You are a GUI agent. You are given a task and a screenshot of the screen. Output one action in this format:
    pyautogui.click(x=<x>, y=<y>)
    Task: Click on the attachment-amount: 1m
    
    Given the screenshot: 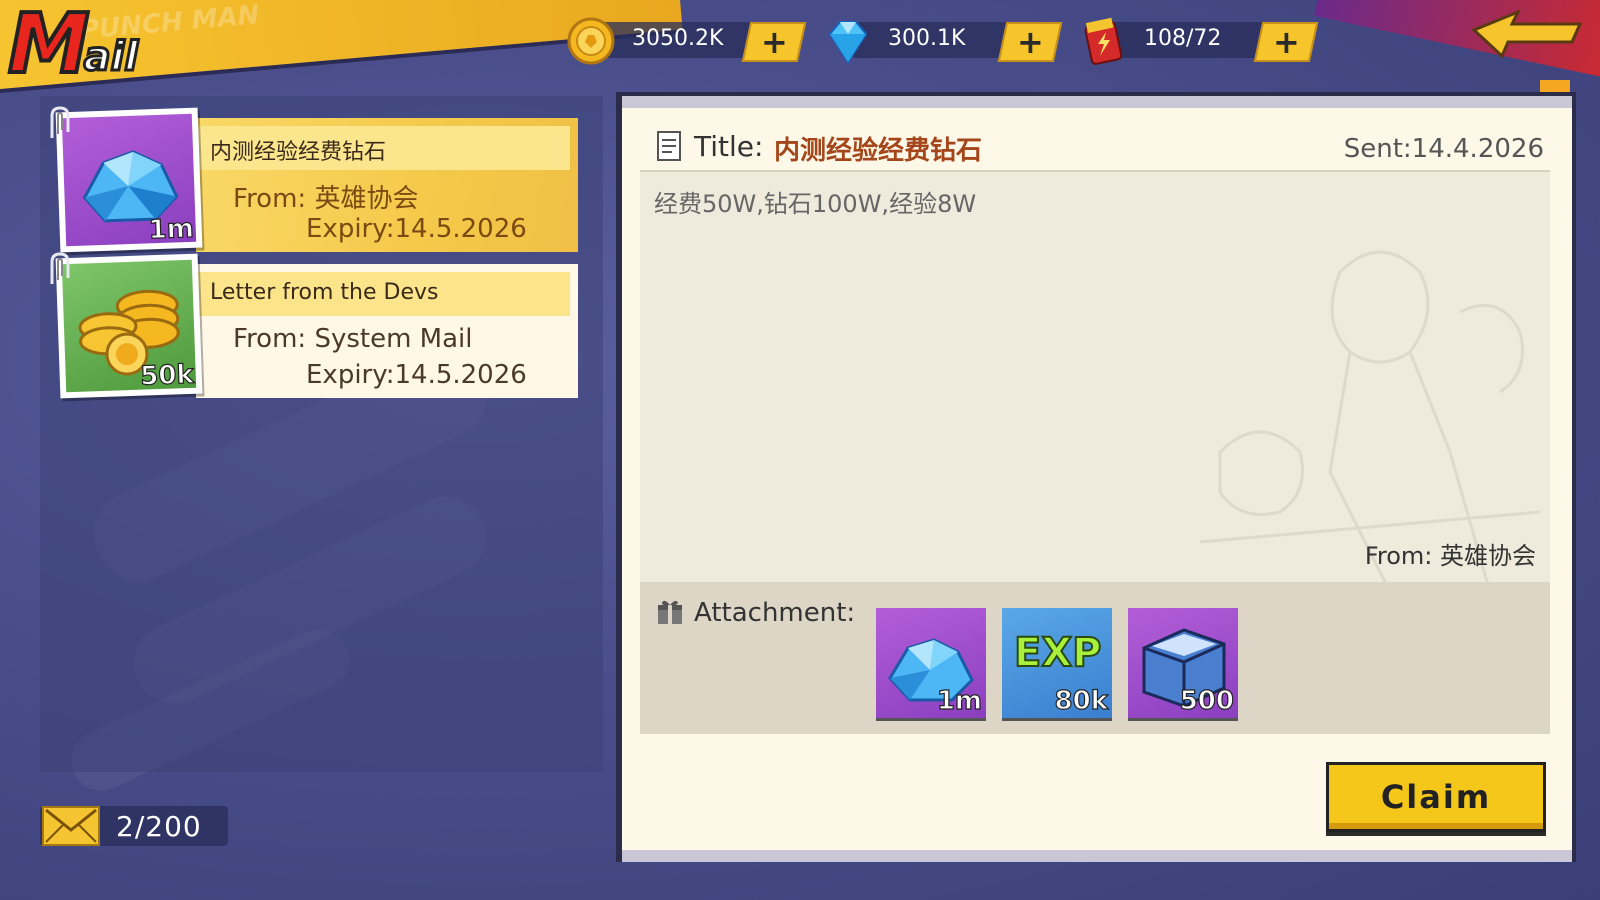 What is the action you would take?
    pyautogui.click(x=959, y=700)
    